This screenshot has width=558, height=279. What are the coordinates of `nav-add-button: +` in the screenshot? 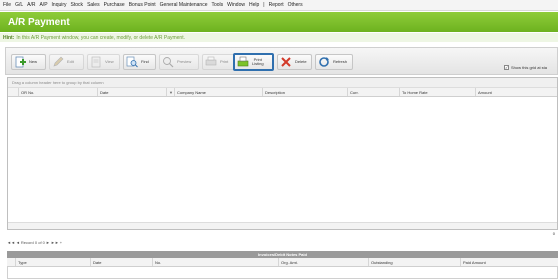 It's located at (61, 242).